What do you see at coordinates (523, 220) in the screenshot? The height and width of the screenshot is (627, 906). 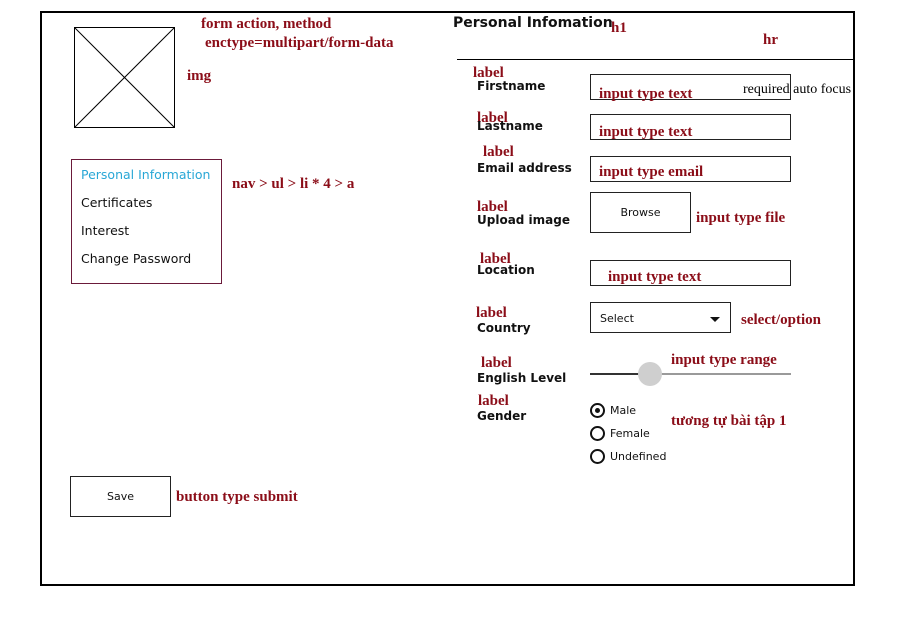 I see `label-upload: Upload image` at bounding box center [523, 220].